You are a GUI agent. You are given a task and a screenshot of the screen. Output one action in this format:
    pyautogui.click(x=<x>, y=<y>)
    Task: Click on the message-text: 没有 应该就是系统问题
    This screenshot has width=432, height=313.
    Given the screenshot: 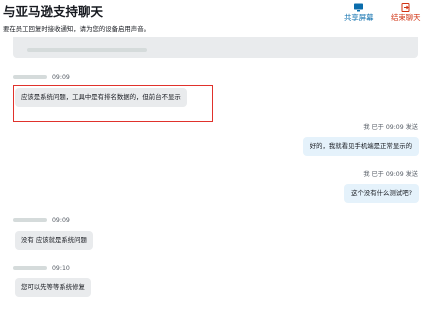 What is the action you would take?
    pyautogui.click(x=54, y=240)
    